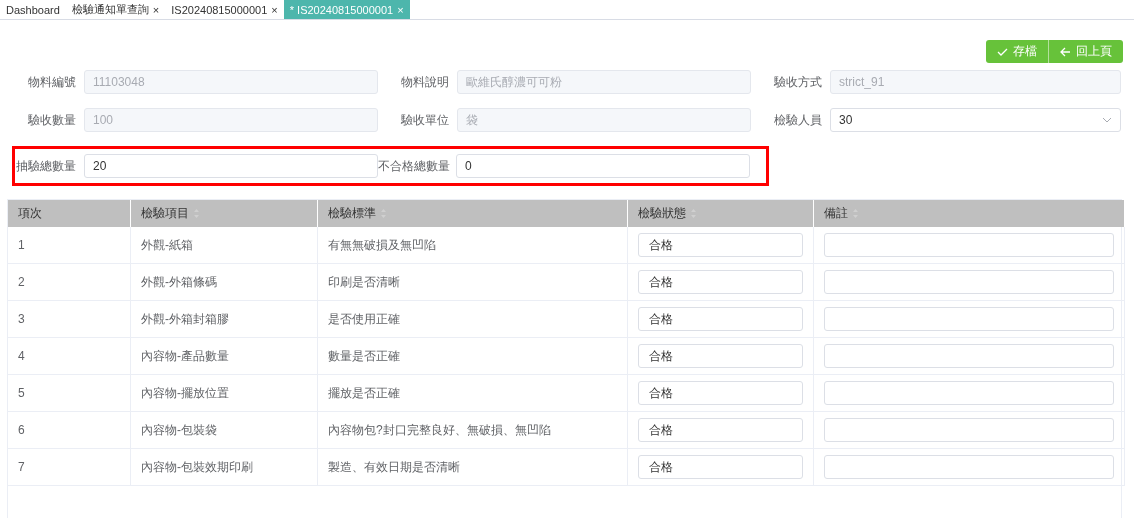 Image resolution: width=1134 pixels, height=518 pixels. I want to click on arrow-left-icon, so click(1065, 51).